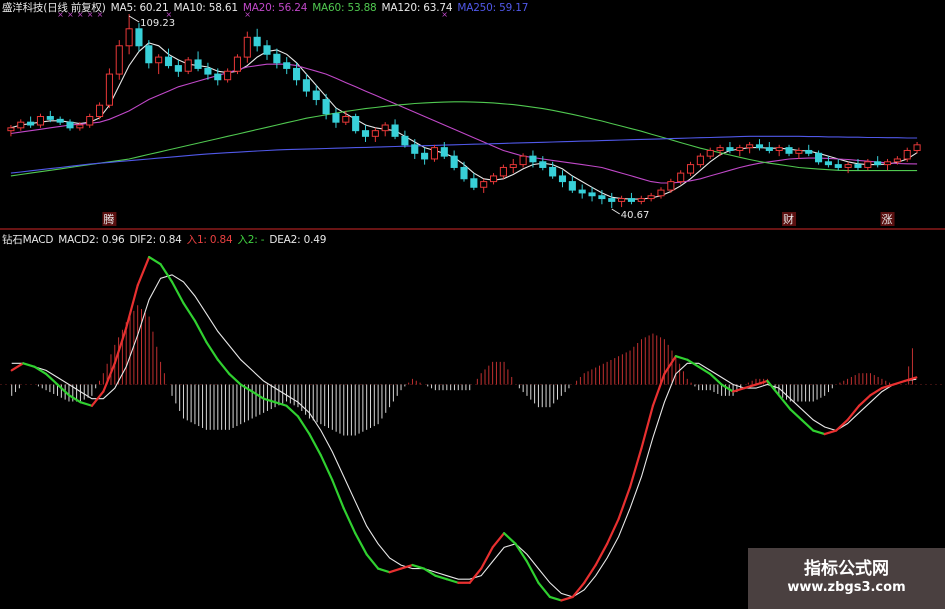 This screenshot has height=609, width=945. Describe the element at coordinates (344, 8) in the screenshot. I see `price-legend-item-4: MA60: 53.88` at that location.